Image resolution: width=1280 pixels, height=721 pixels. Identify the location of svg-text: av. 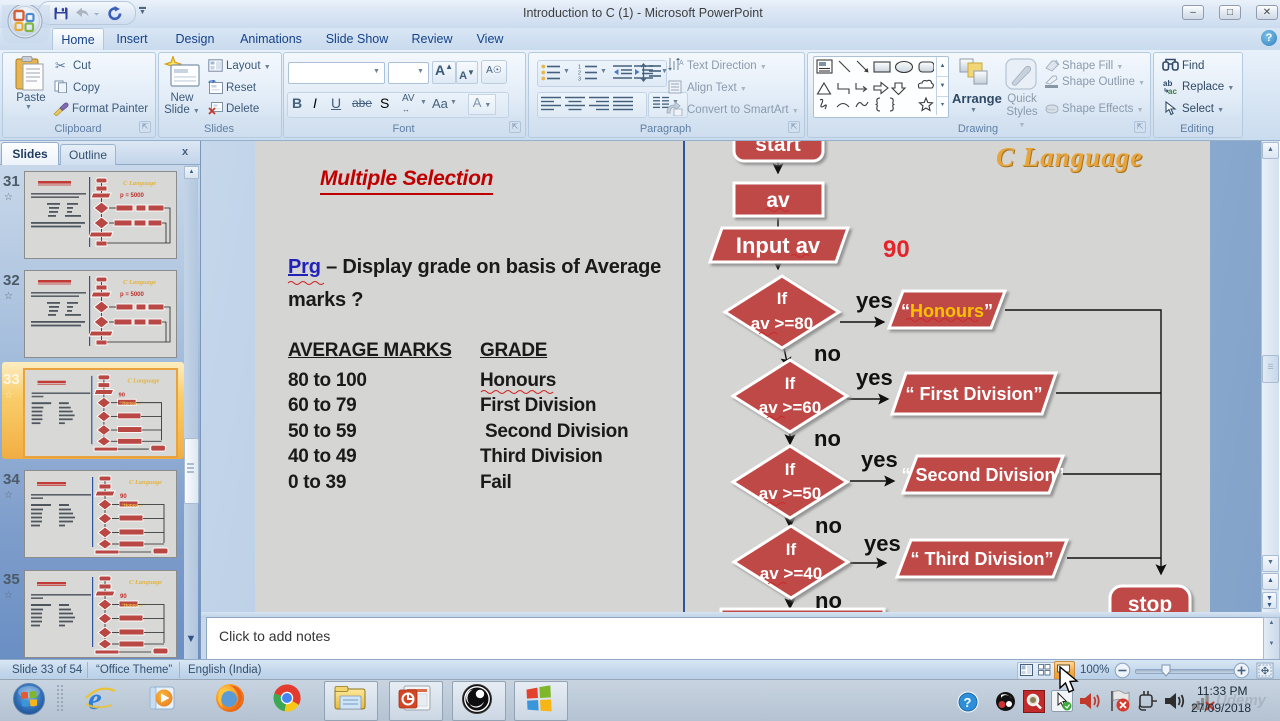
(778, 200).